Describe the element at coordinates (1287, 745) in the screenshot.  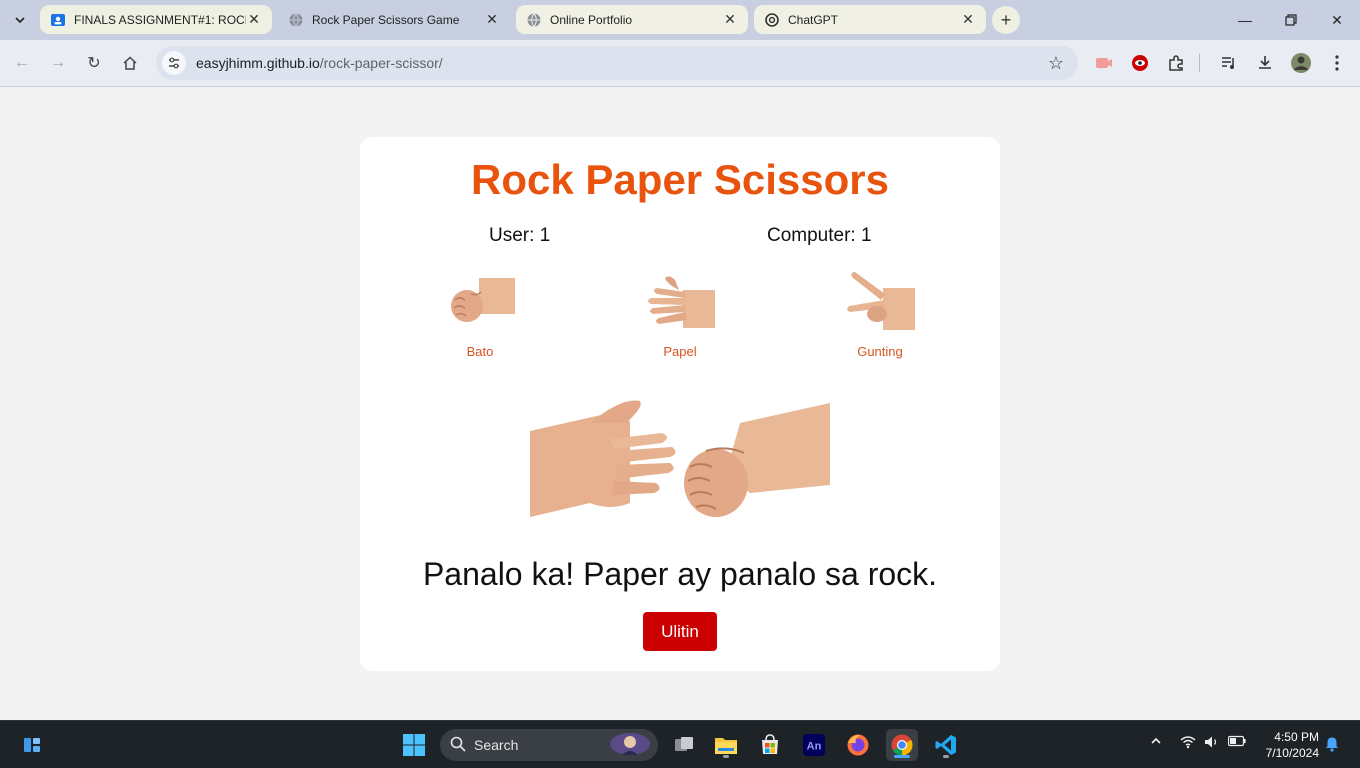
I see `system-clock: 4:50 PM 7/10/2024` at that location.